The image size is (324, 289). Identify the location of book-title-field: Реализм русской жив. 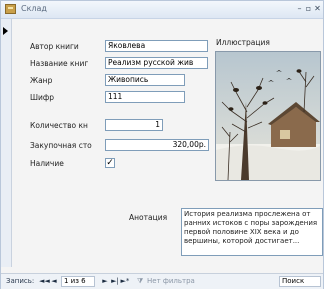
(156, 63).